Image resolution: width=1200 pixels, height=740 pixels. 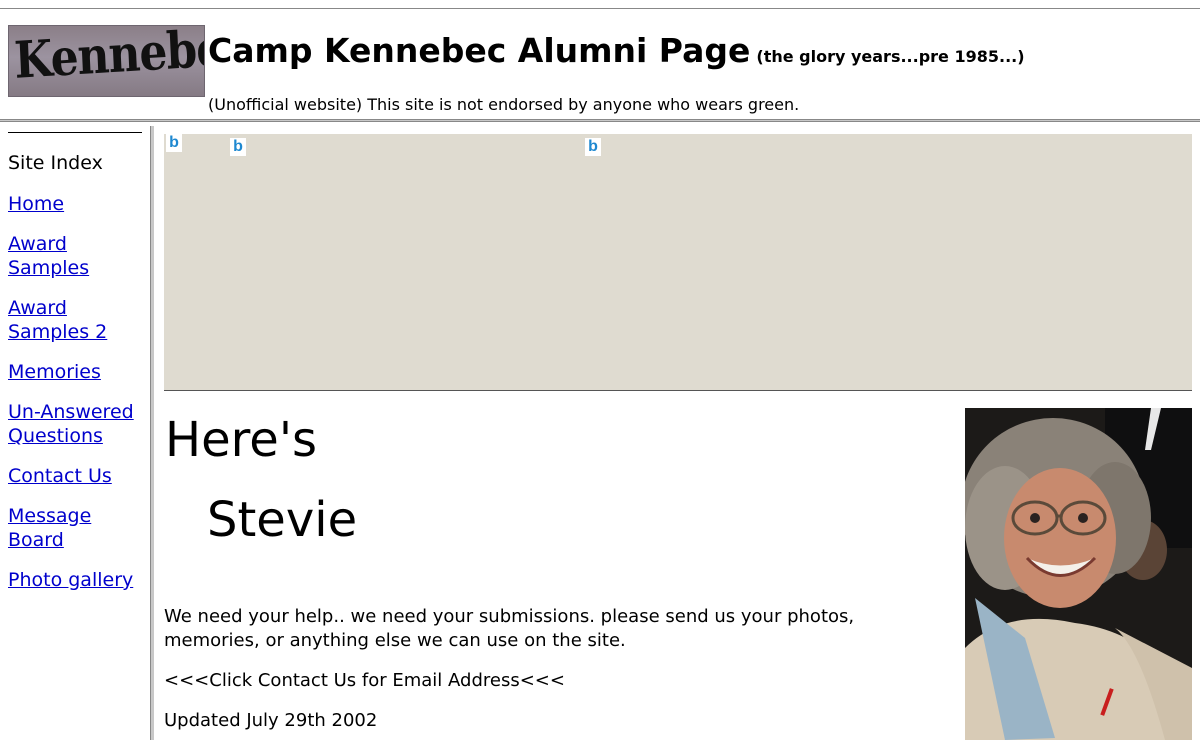 What do you see at coordinates (75, 132) in the screenshot?
I see `sidebar-rule` at bounding box center [75, 132].